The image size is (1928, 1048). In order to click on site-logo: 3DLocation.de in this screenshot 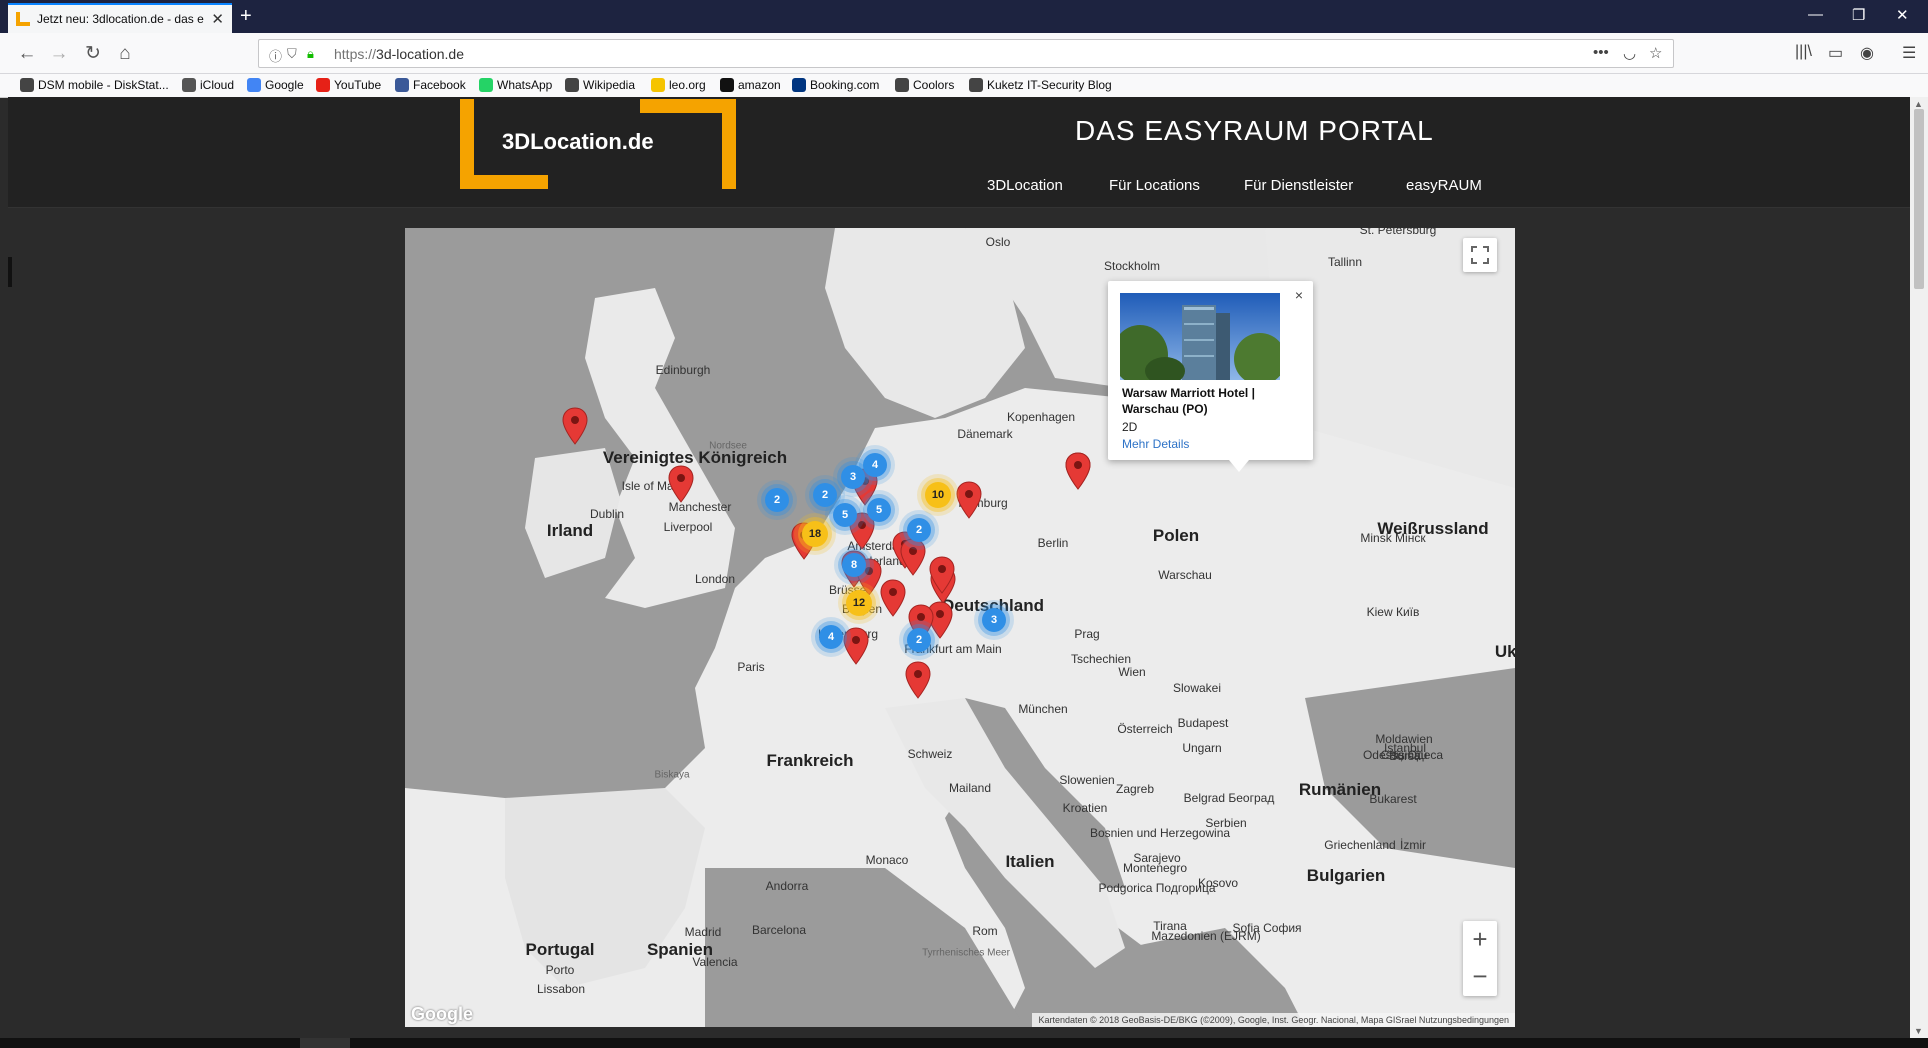, I will do `click(598, 144)`.